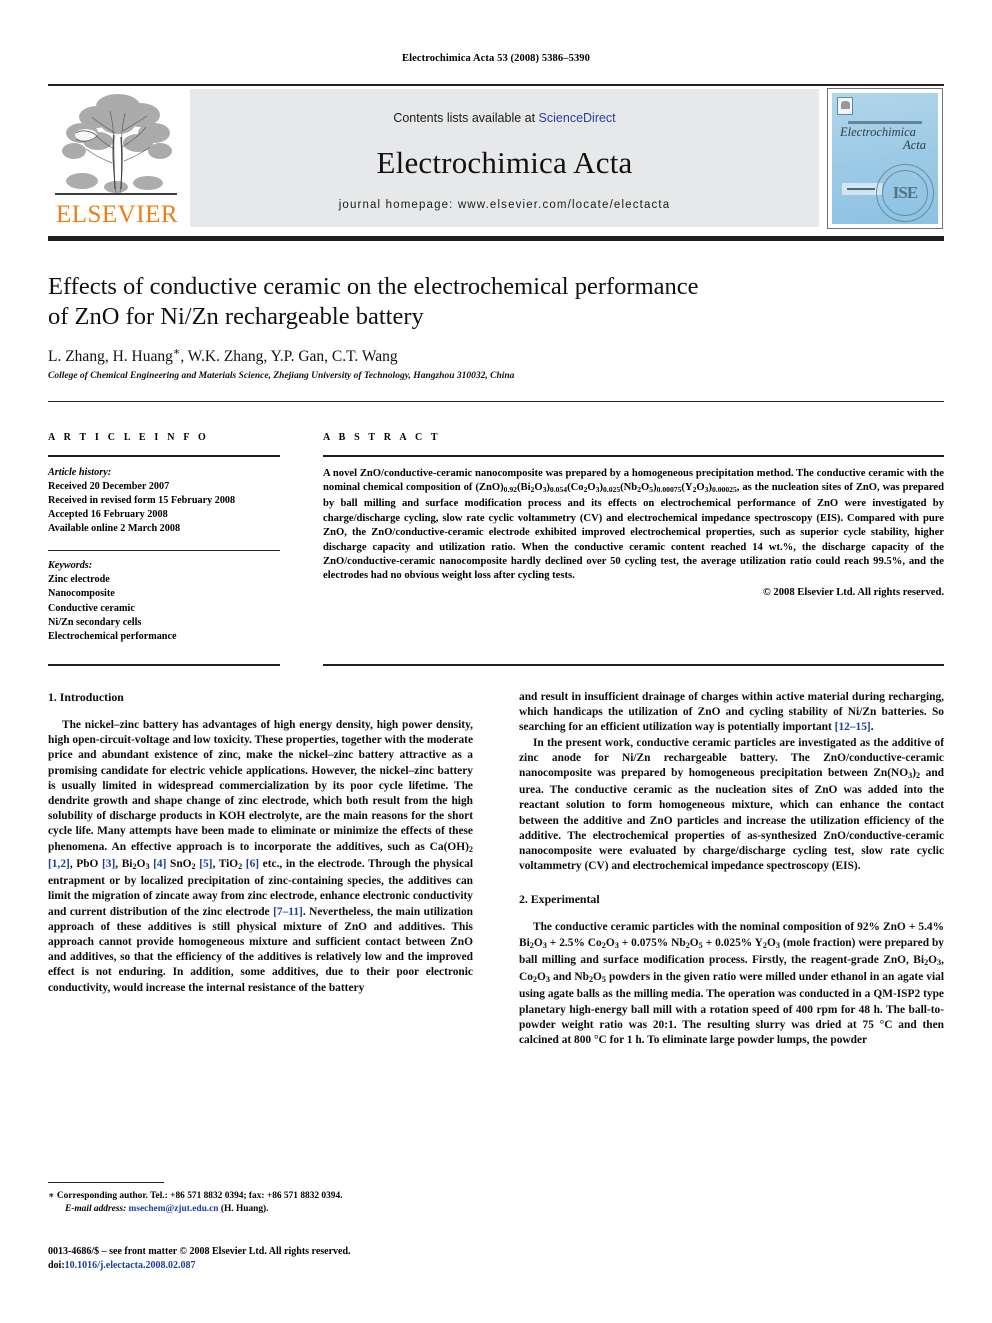 The width and height of the screenshot is (992, 1323). What do you see at coordinates (81, 594) in the screenshot?
I see `keyword-item: Nanocomposite` at bounding box center [81, 594].